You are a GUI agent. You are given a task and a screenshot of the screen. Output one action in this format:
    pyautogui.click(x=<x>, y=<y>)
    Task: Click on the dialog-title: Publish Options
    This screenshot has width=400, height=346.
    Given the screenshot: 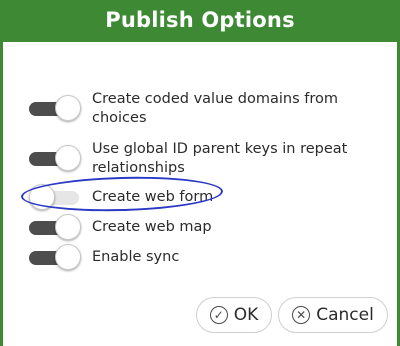 What is the action you would take?
    pyautogui.click(x=200, y=21)
    